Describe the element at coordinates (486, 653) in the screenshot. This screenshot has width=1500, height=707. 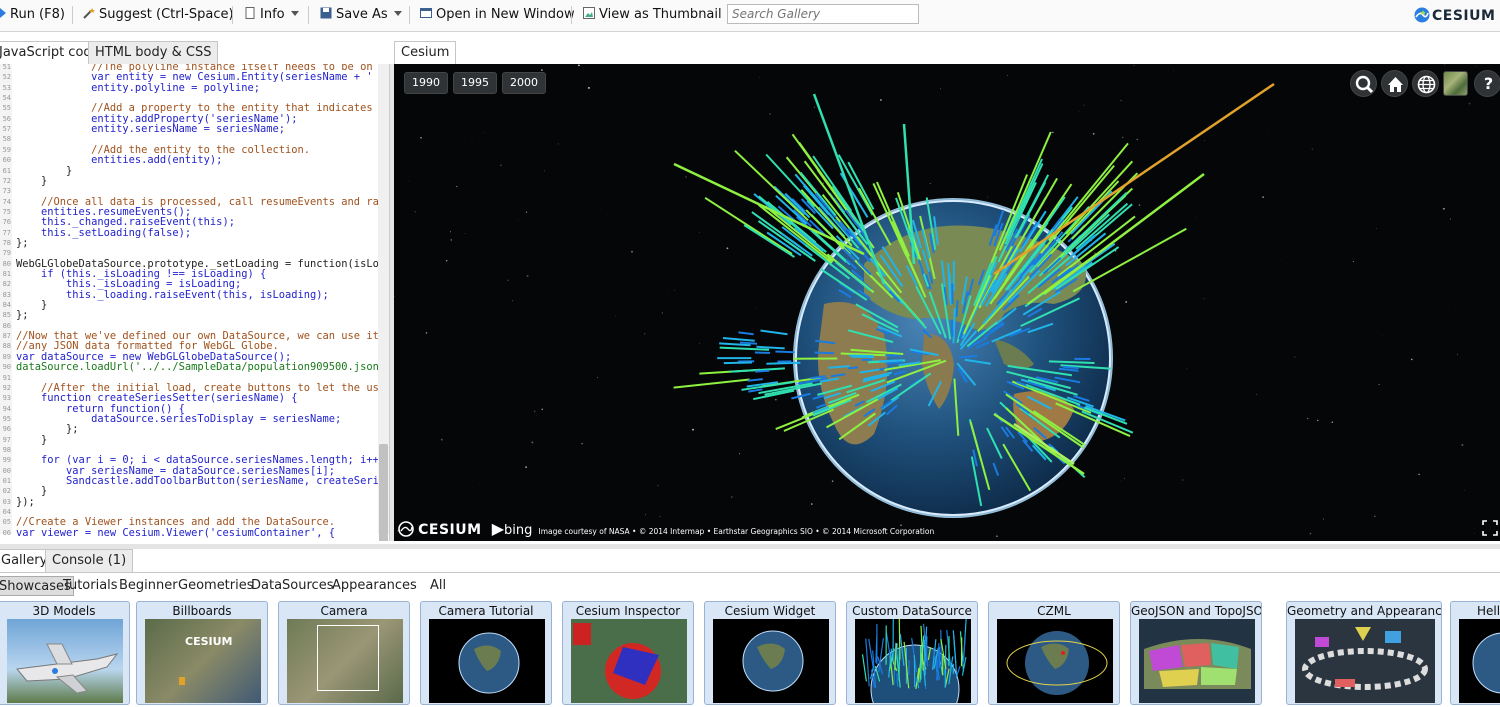
I see `gallery-card-camera-tutorial: Camera Tutorial` at that location.